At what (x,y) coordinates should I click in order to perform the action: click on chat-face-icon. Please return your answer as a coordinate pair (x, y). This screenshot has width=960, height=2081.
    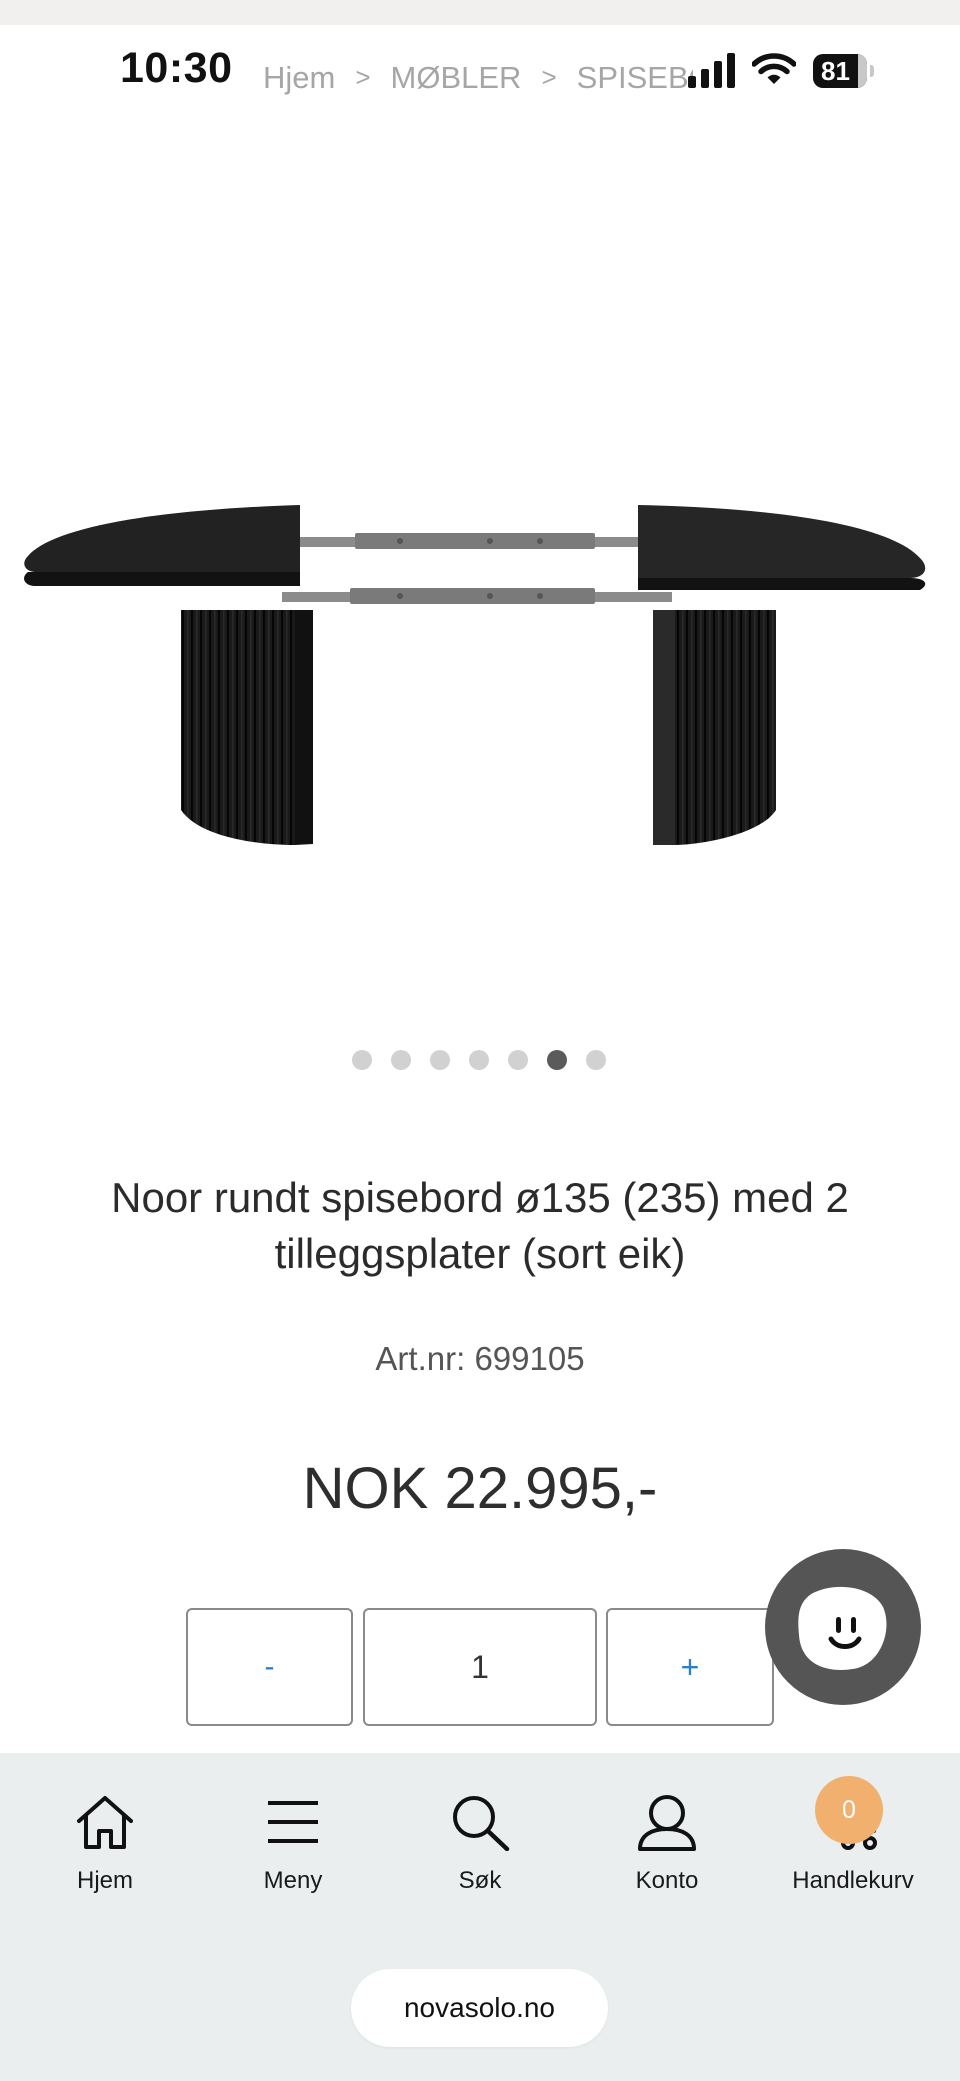
    Looking at the image, I should click on (842, 1628).